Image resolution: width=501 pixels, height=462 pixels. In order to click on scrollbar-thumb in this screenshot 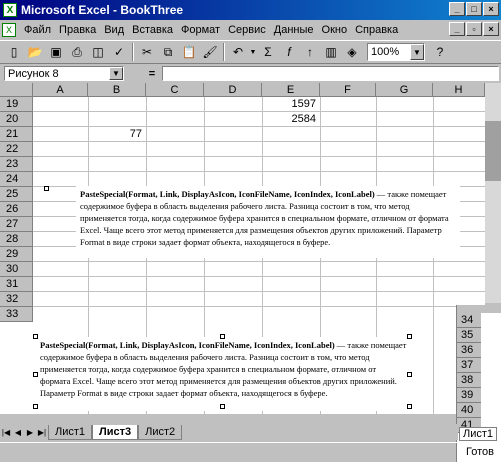, I will do `click(493, 151)`.